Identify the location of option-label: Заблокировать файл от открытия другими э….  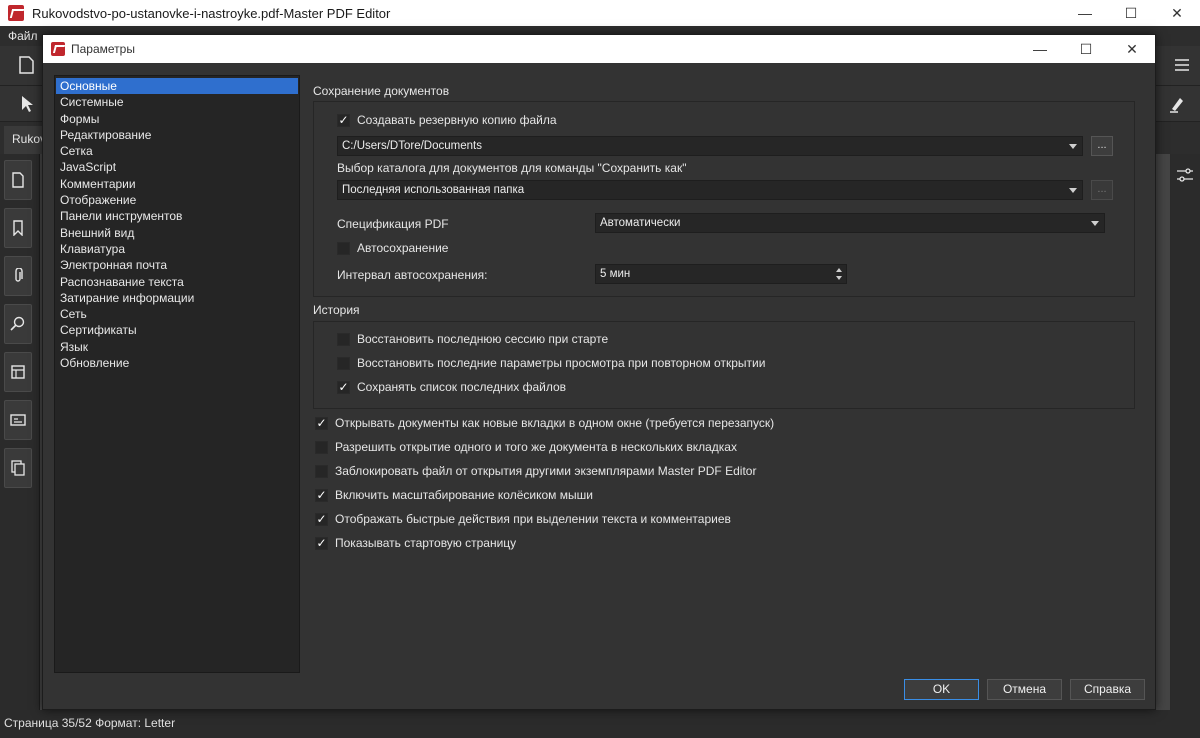
(546, 471).